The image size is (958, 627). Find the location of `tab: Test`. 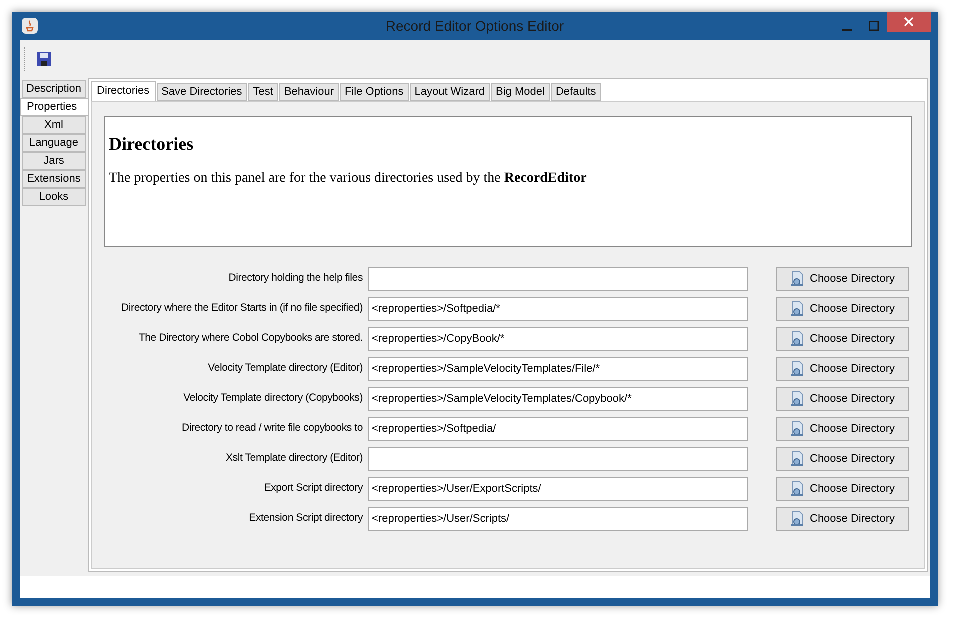

tab: Test is located at coordinates (263, 92).